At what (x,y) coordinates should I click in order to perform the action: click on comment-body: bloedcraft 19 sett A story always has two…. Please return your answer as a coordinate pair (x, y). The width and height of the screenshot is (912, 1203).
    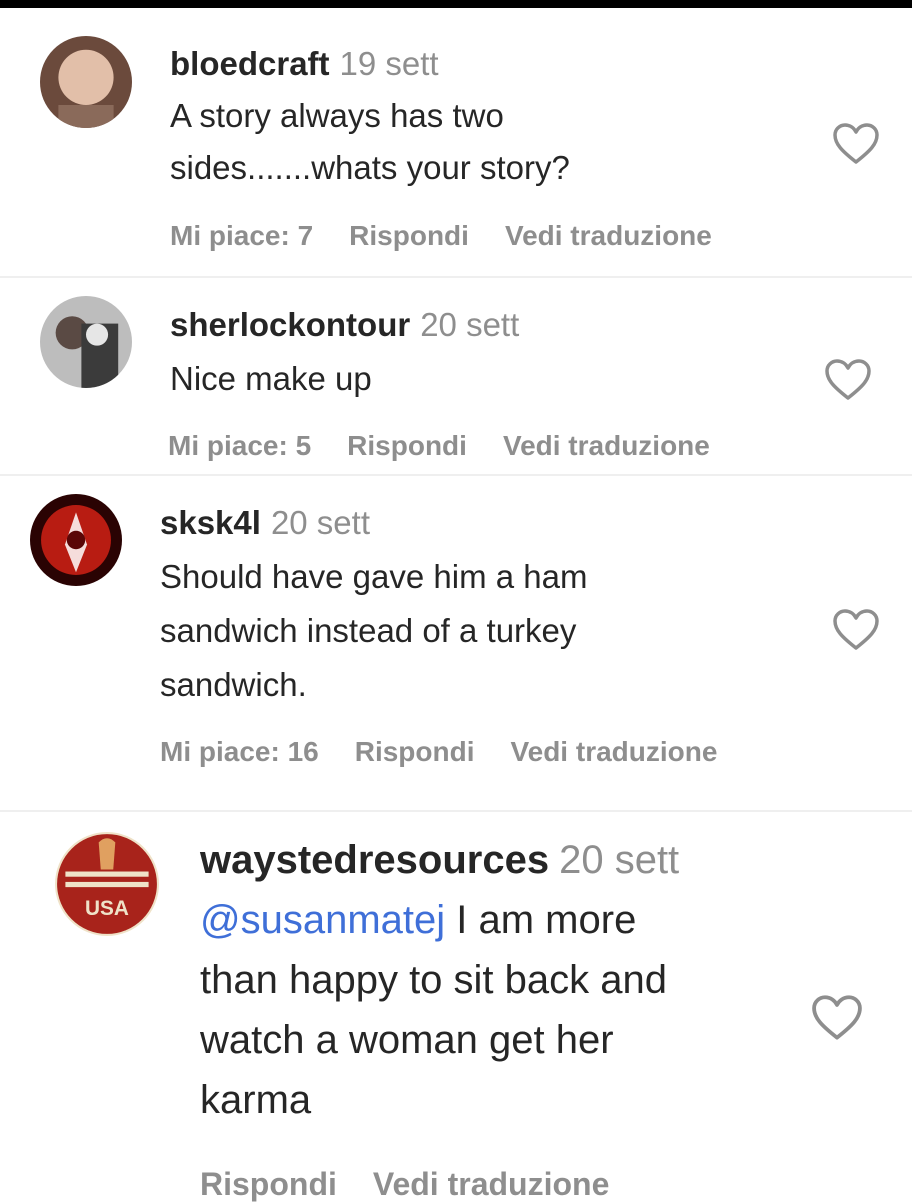
    Looking at the image, I should click on (470, 116).